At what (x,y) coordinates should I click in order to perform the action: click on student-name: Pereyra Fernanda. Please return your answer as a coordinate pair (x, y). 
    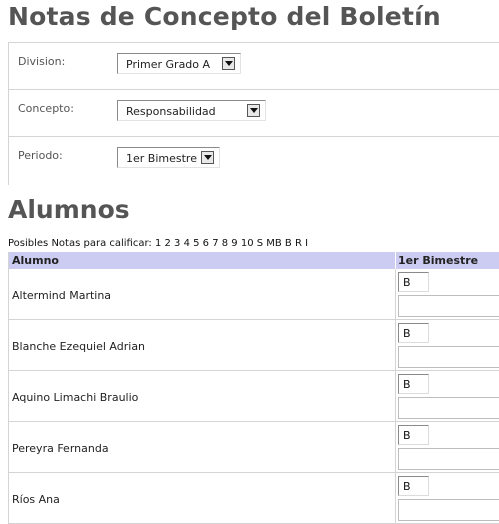
    Looking at the image, I should click on (60, 448).